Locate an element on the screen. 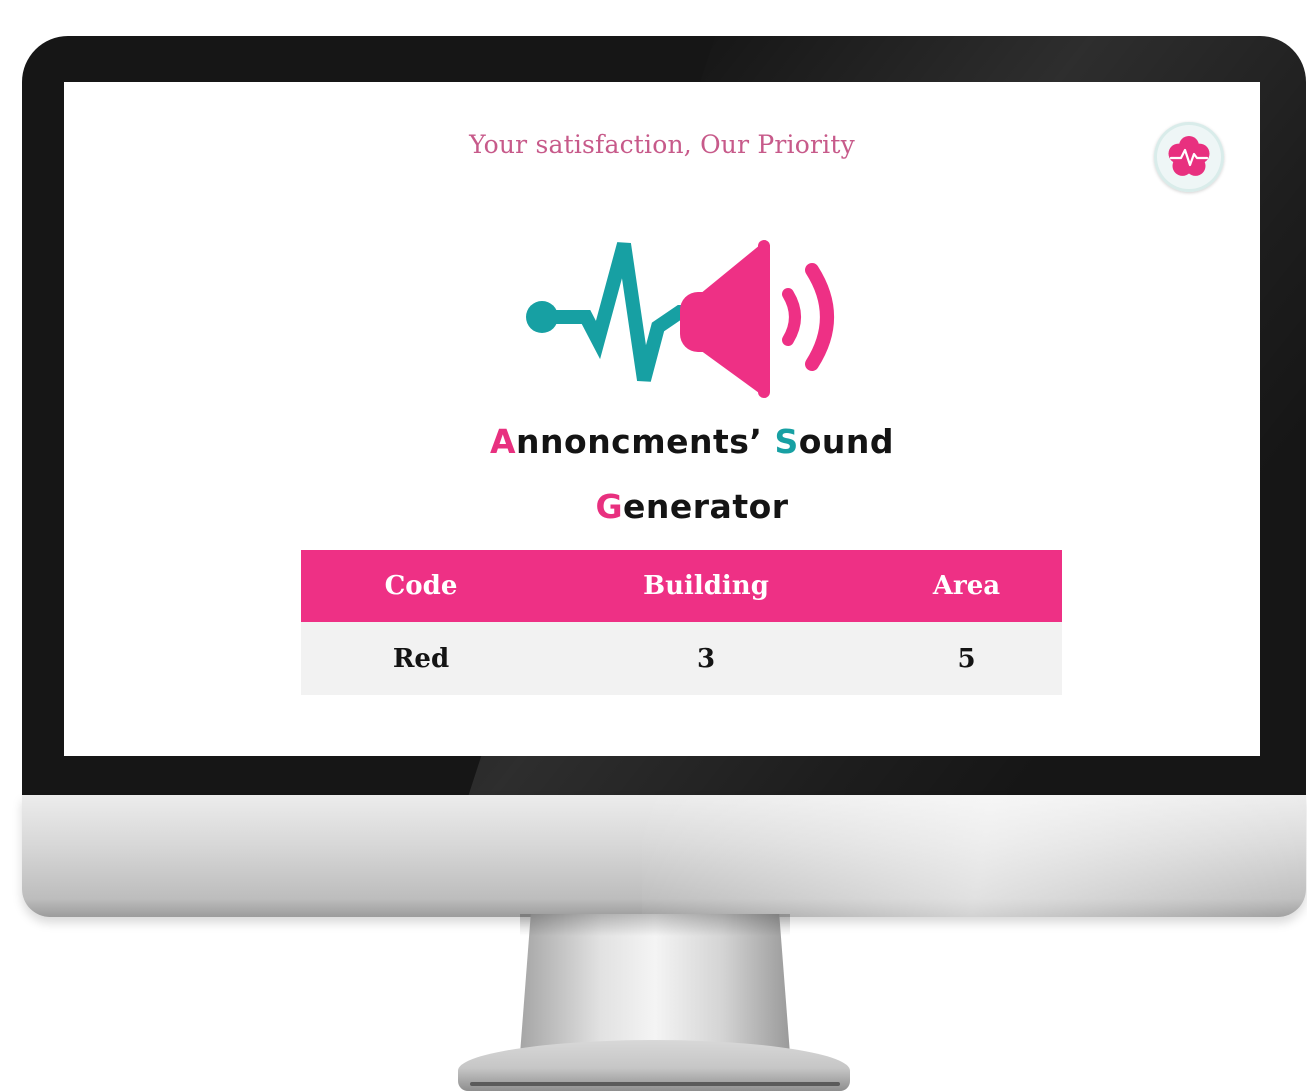 The image size is (1307, 1091). medical-star-heartbeat-icon is located at coordinates (1189, 157).